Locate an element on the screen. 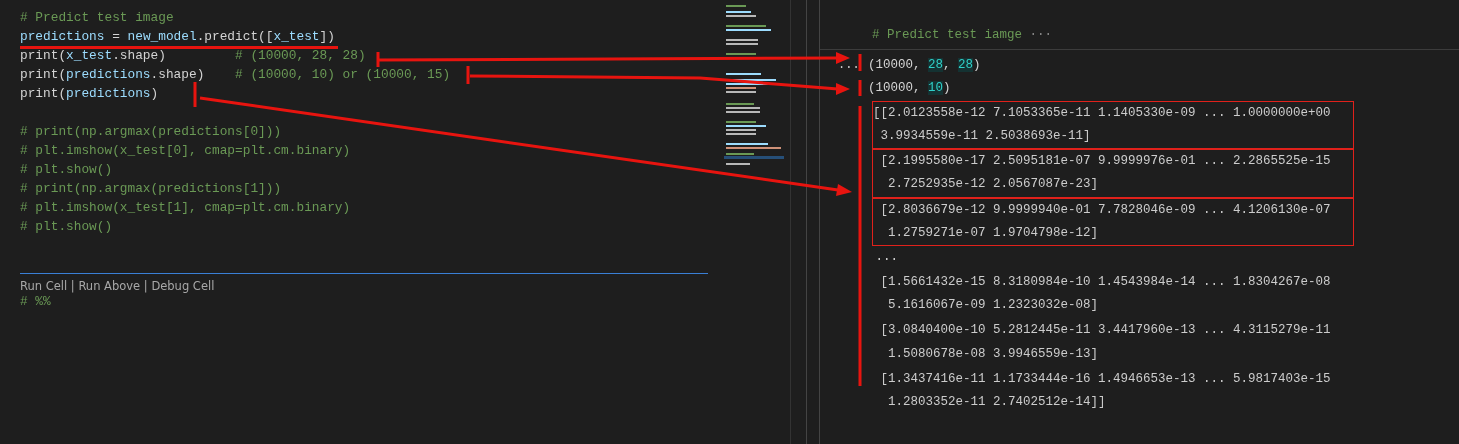 This screenshot has height=444, width=1459. output-line: 1.2759271e-07 1.9704798e-12] is located at coordinates (993, 234).